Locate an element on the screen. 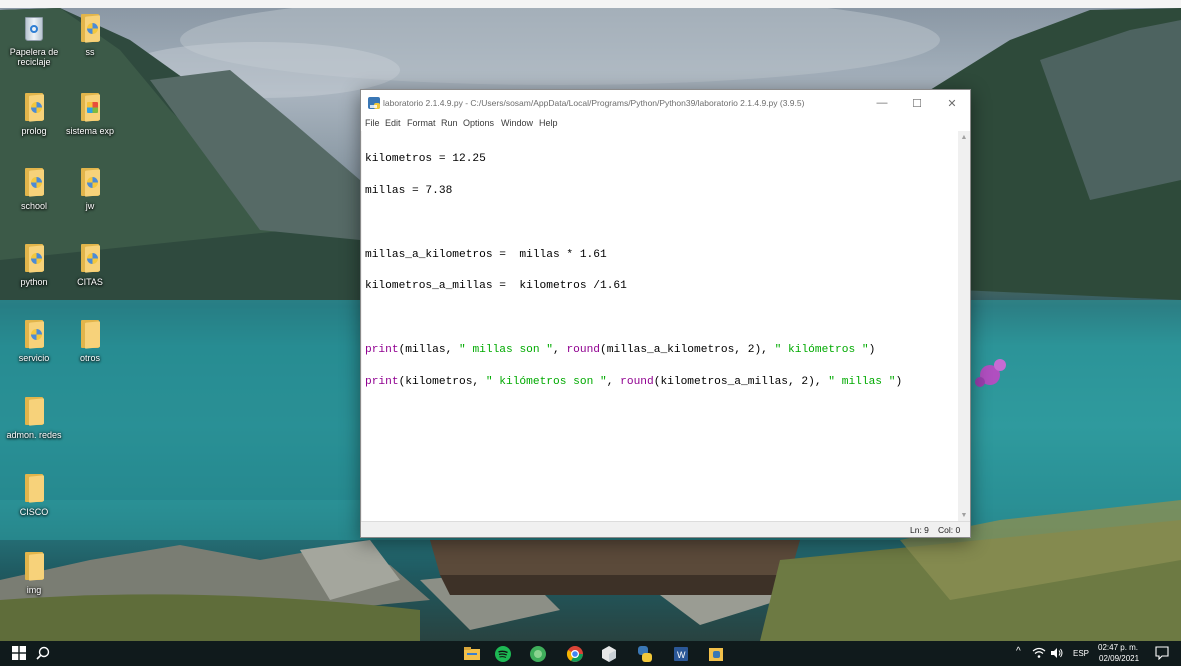 Image resolution: width=1181 pixels, height=666 pixels. status-line: Ln: 9 is located at coordinates (919, 530).